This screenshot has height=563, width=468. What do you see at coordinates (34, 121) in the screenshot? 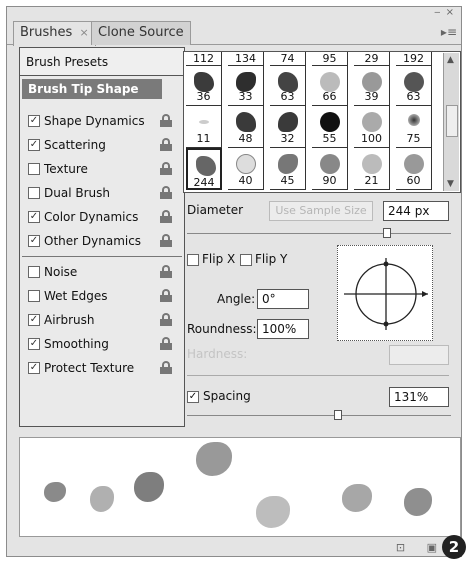
I see `shape-dynamics-checkbox: ✓` at bounding box center [34, 121].